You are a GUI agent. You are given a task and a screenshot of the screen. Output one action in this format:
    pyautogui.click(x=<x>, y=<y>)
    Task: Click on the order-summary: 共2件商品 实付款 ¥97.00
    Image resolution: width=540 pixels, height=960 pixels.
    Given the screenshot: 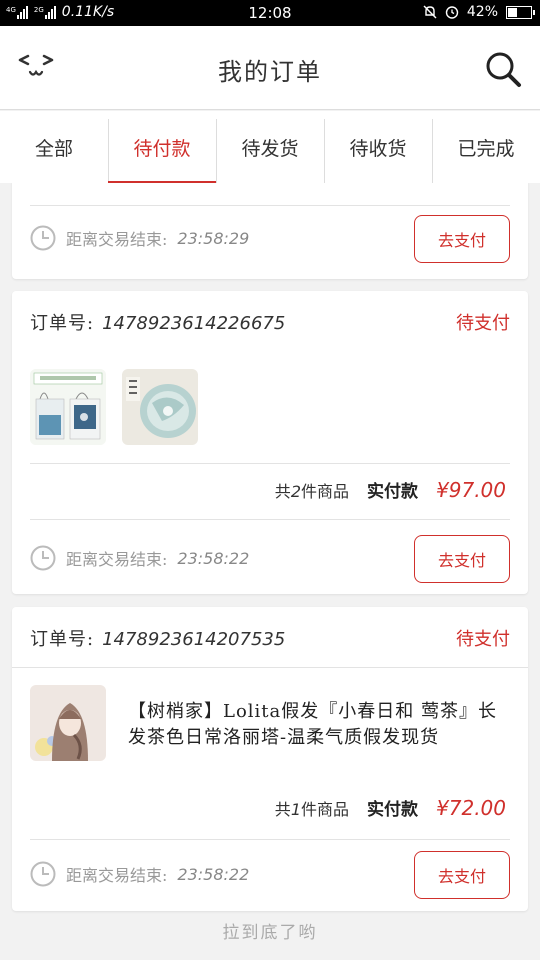 What is the action you would take?
    pyautogui.click(x=390, y=489)
    